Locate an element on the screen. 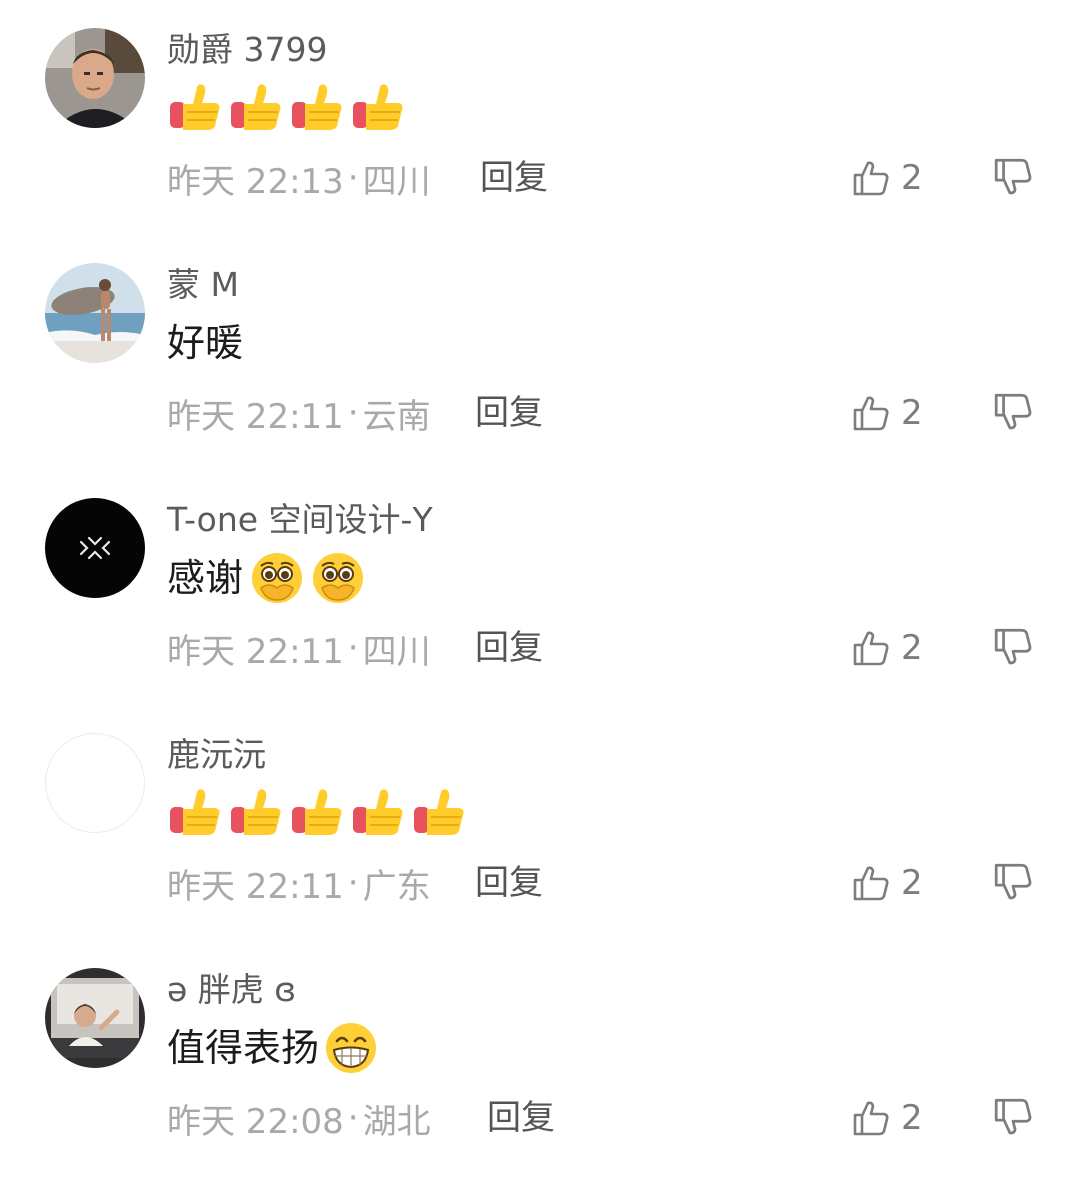 The height and width of the screenshot is (1177, 1080). comment-meta: 昨天 22:11 · 四川 is located at coordinates (299, 648).